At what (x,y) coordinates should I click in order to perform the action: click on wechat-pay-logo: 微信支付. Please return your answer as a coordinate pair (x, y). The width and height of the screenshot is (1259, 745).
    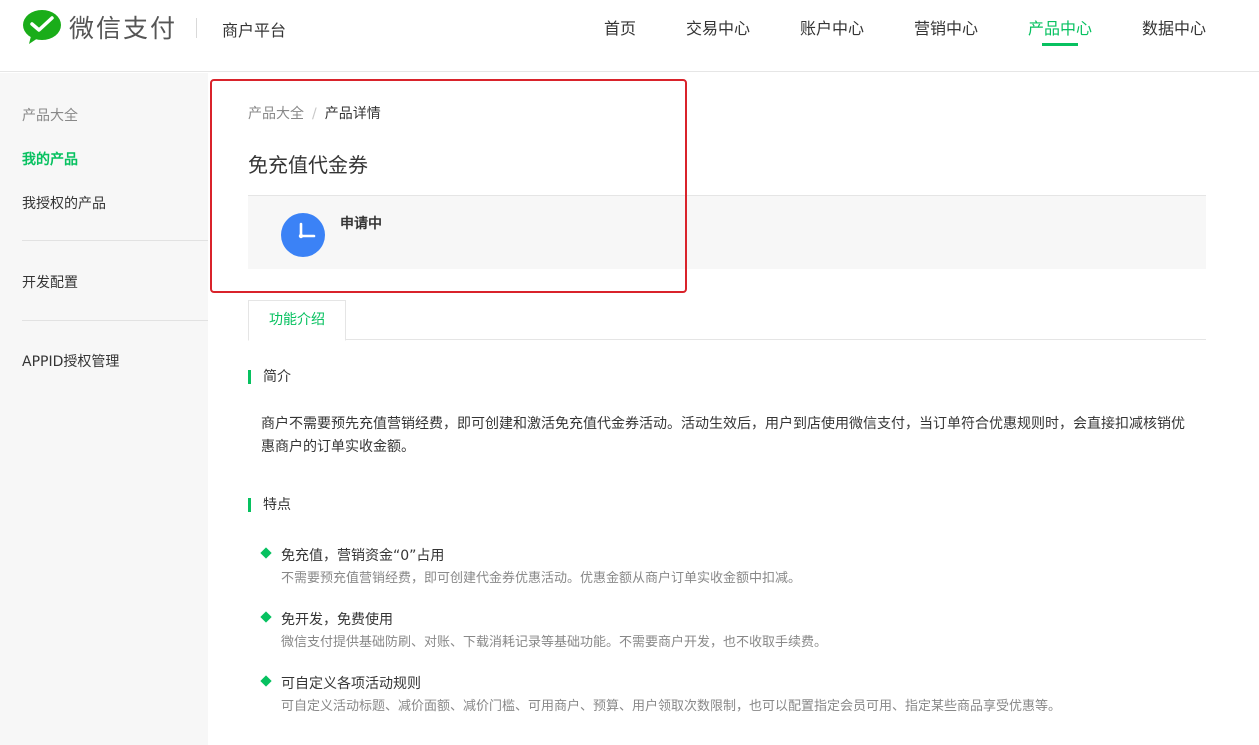
    Looking at the image, I should click on (99, 27).